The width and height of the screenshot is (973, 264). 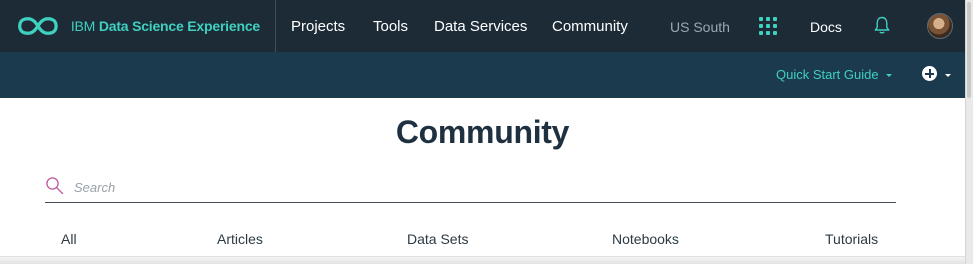 What do you see at coordinates (437, 239) in the screenshot?
I see `tab-data-sets: Data Sets` at bounding box center [437, 239].